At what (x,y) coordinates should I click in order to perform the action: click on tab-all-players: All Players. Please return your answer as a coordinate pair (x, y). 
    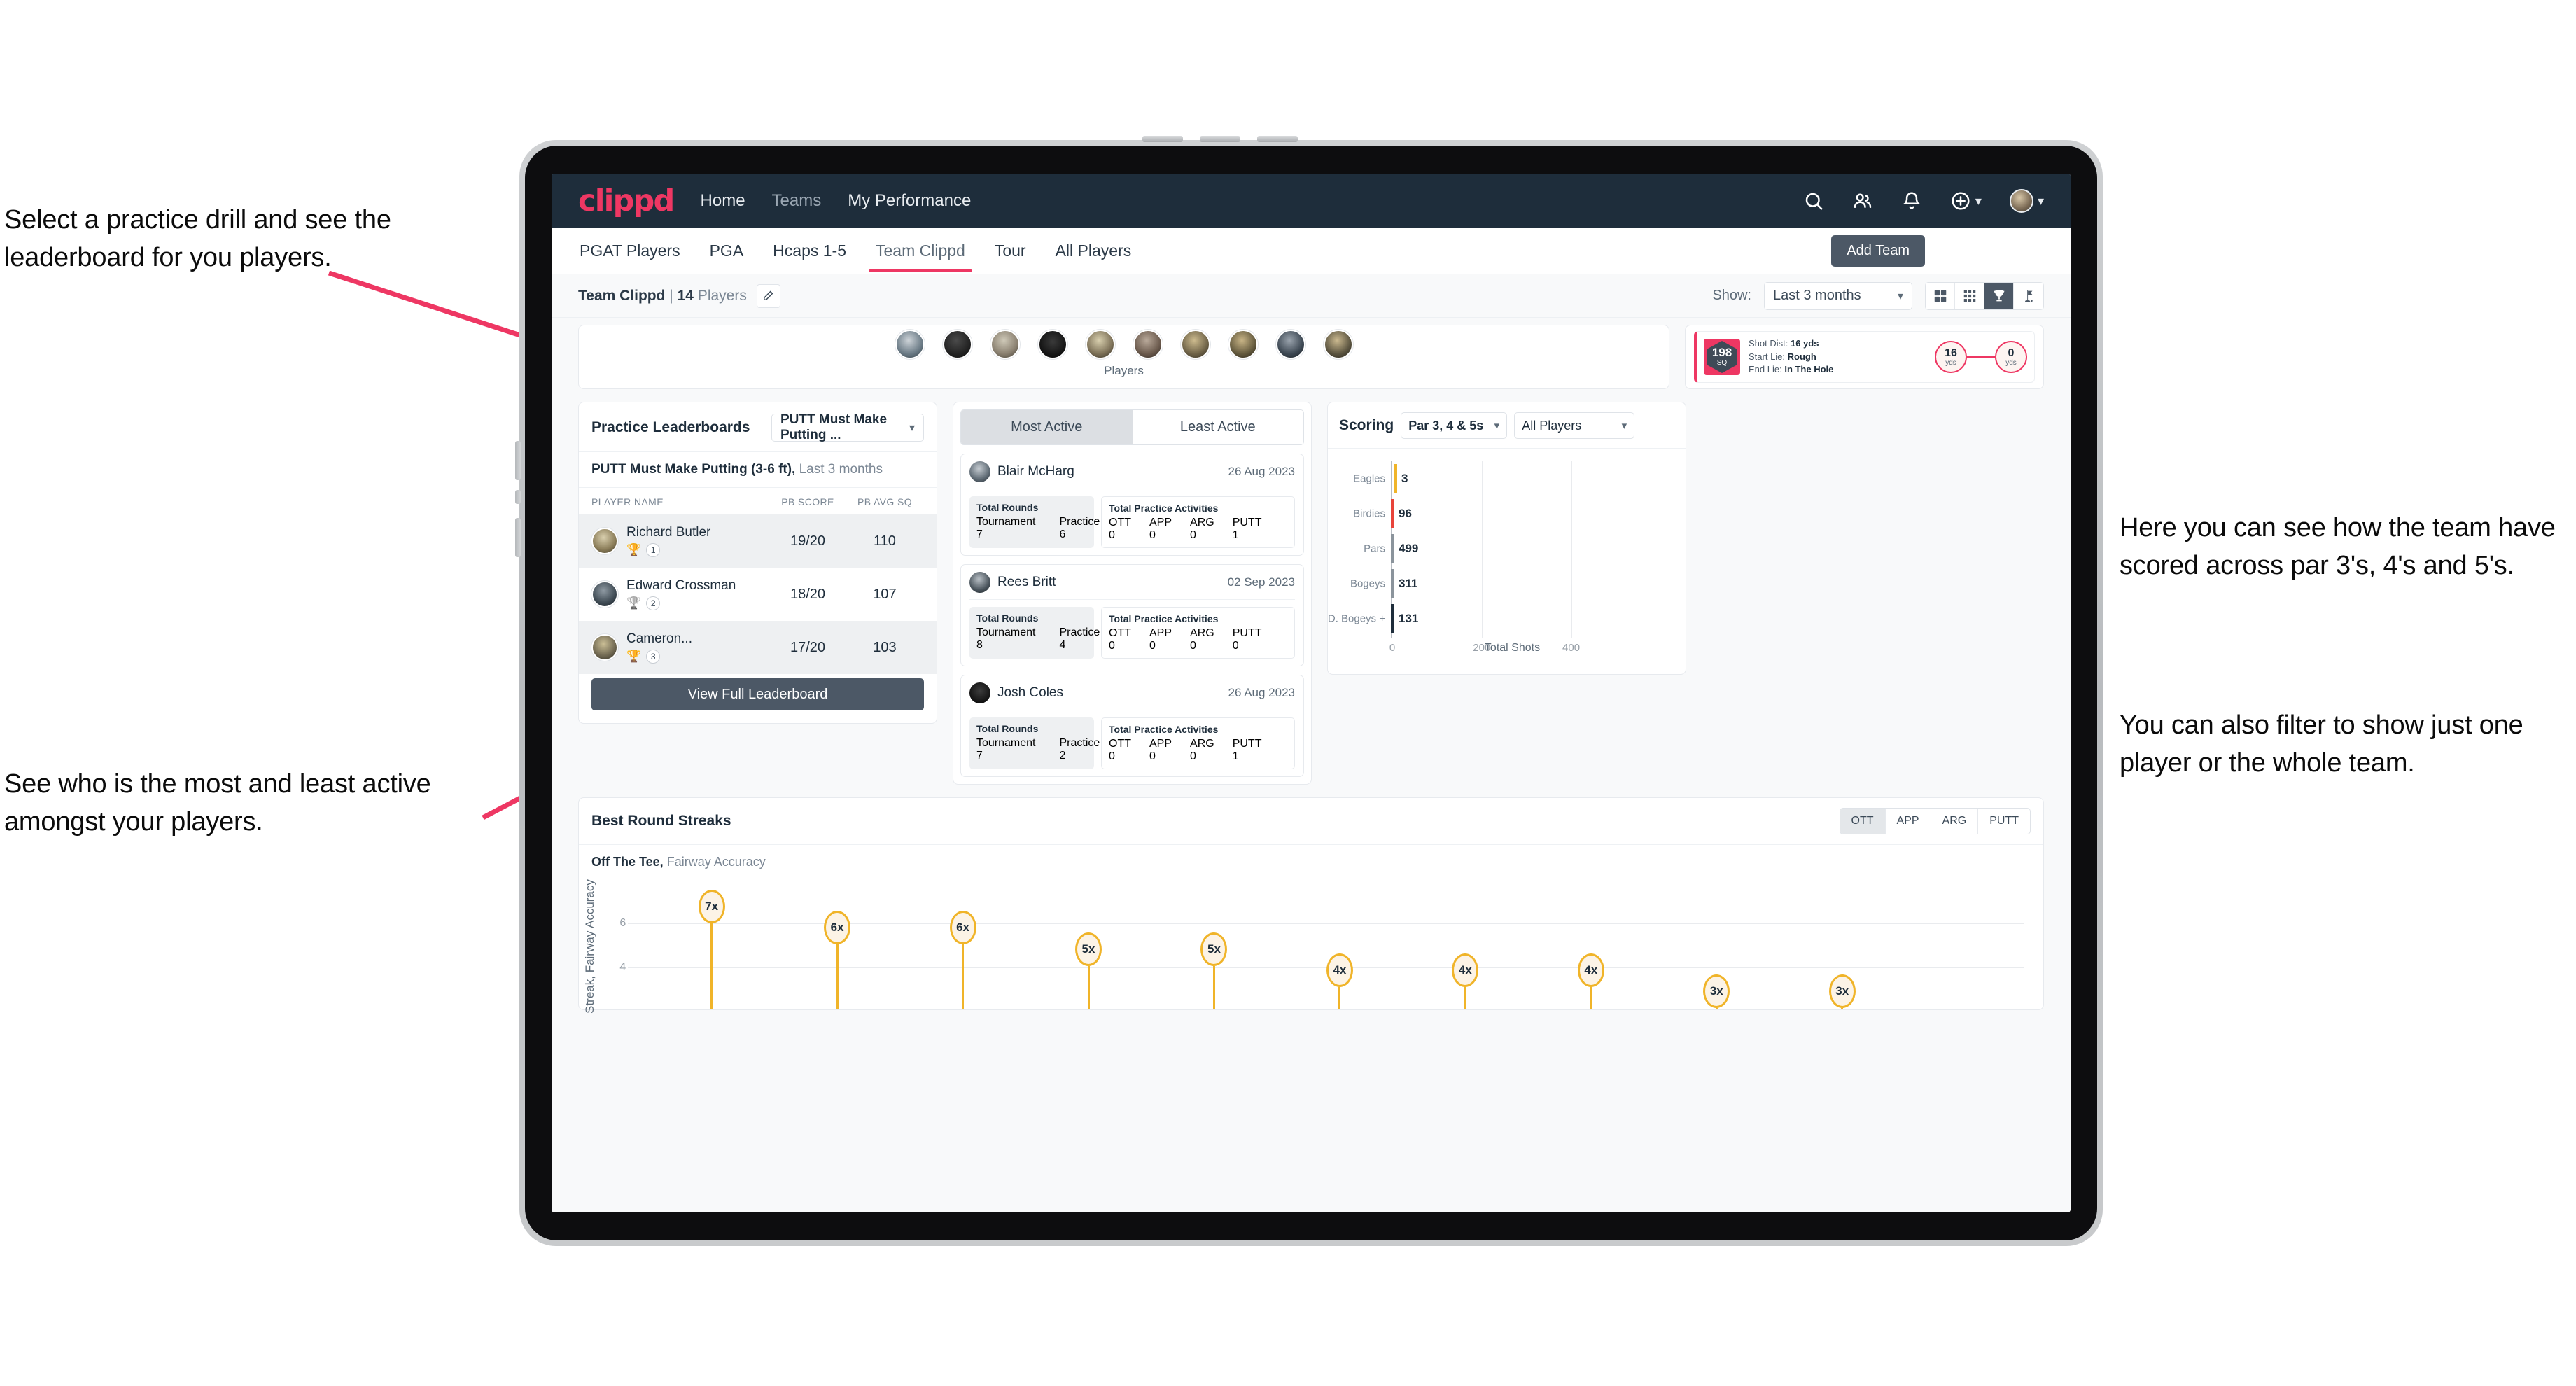
    Looking at the image, I should click on (1093, 251).